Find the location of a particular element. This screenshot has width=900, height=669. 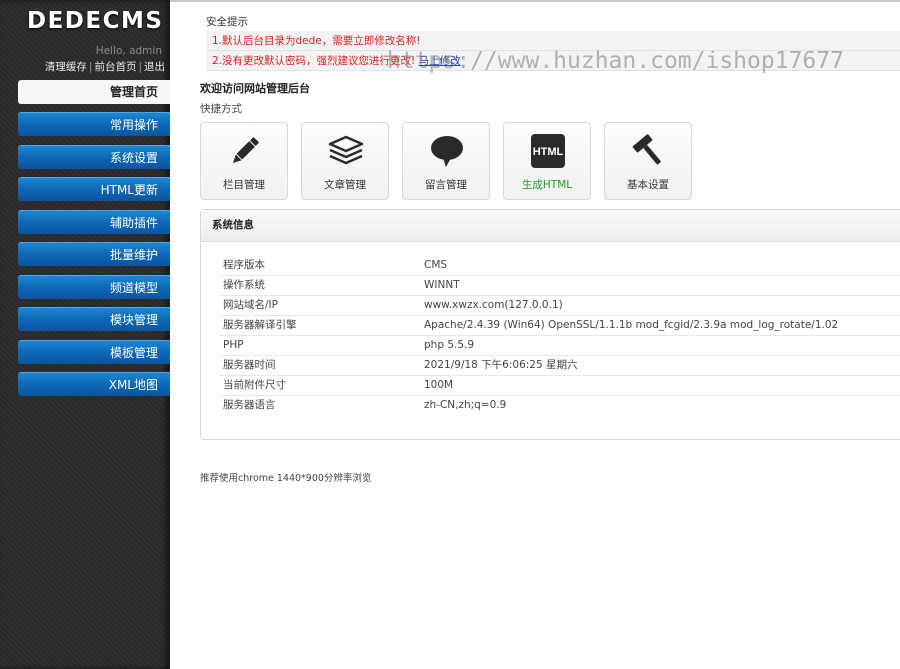

nav-item-module-management: 模块管理 is located at coordinates (94, 319).